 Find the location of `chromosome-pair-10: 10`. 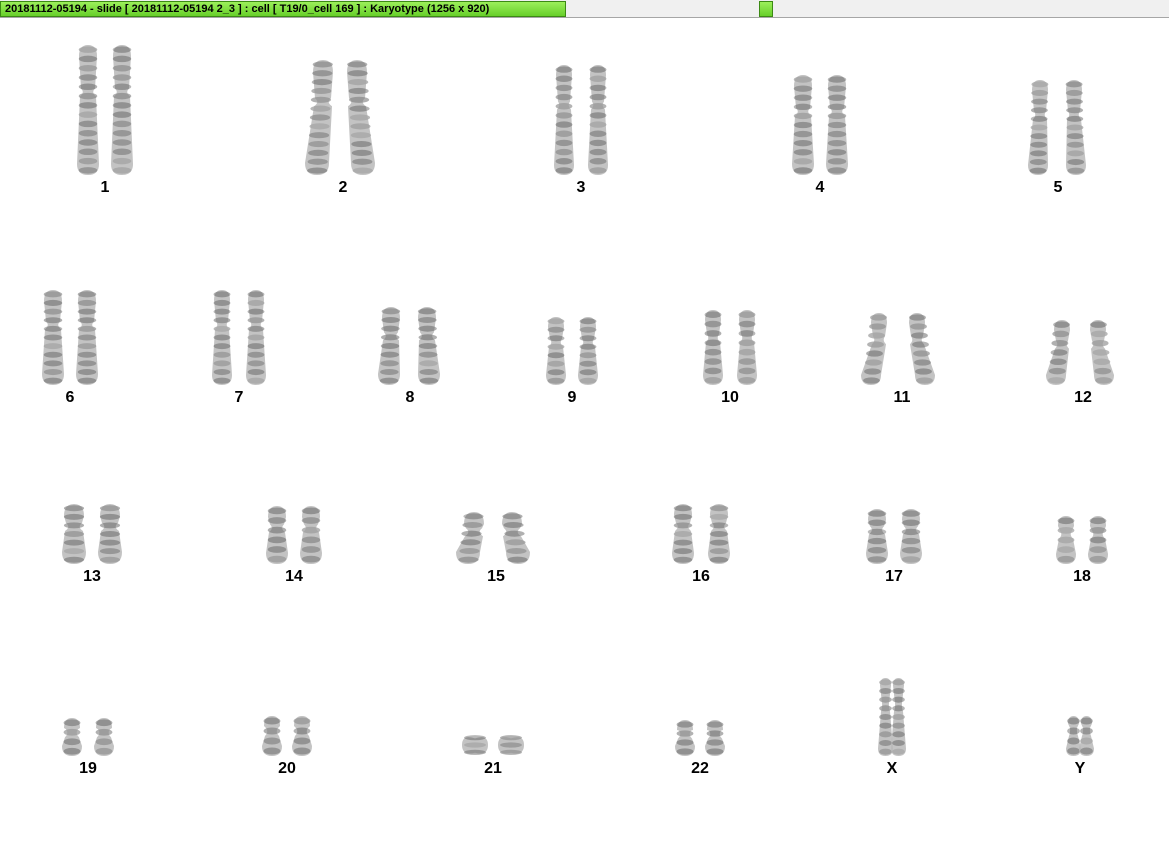

chromosome-pair-10: 10 is located at coordinates (730, 359).